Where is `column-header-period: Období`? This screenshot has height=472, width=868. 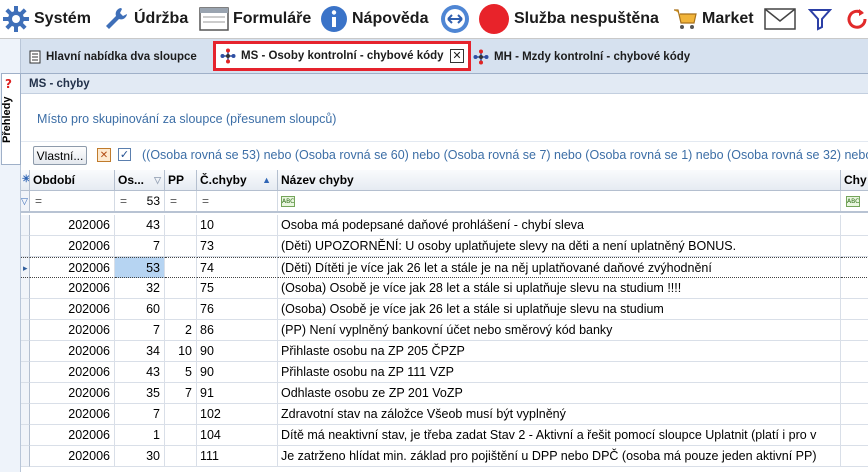
column-header-period: Období is located at coordinates (72, 180).